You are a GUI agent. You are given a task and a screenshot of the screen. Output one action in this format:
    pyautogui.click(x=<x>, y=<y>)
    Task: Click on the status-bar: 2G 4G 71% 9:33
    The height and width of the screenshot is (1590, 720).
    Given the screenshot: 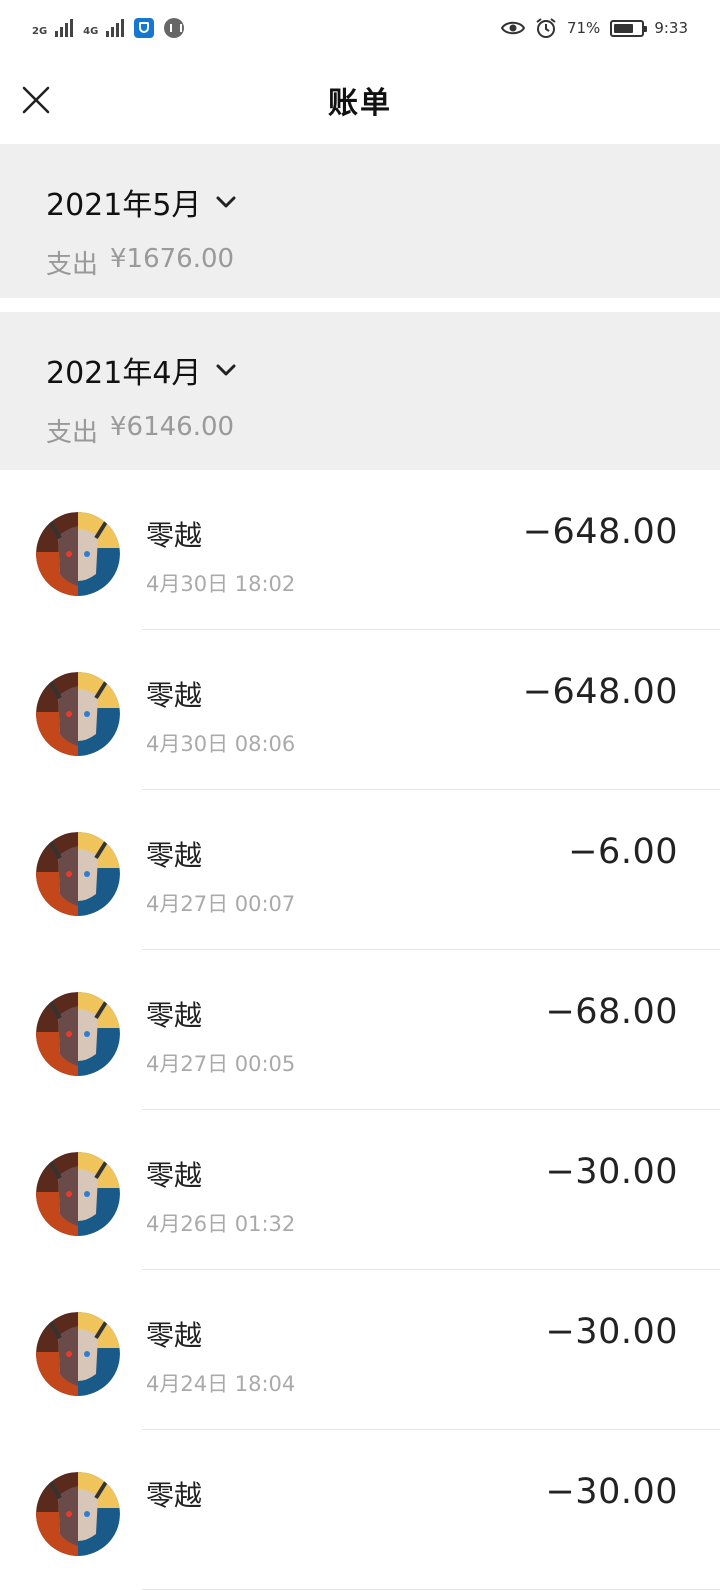 What is the action you would take?
    pyautogui.click(x=360, y=28)
    